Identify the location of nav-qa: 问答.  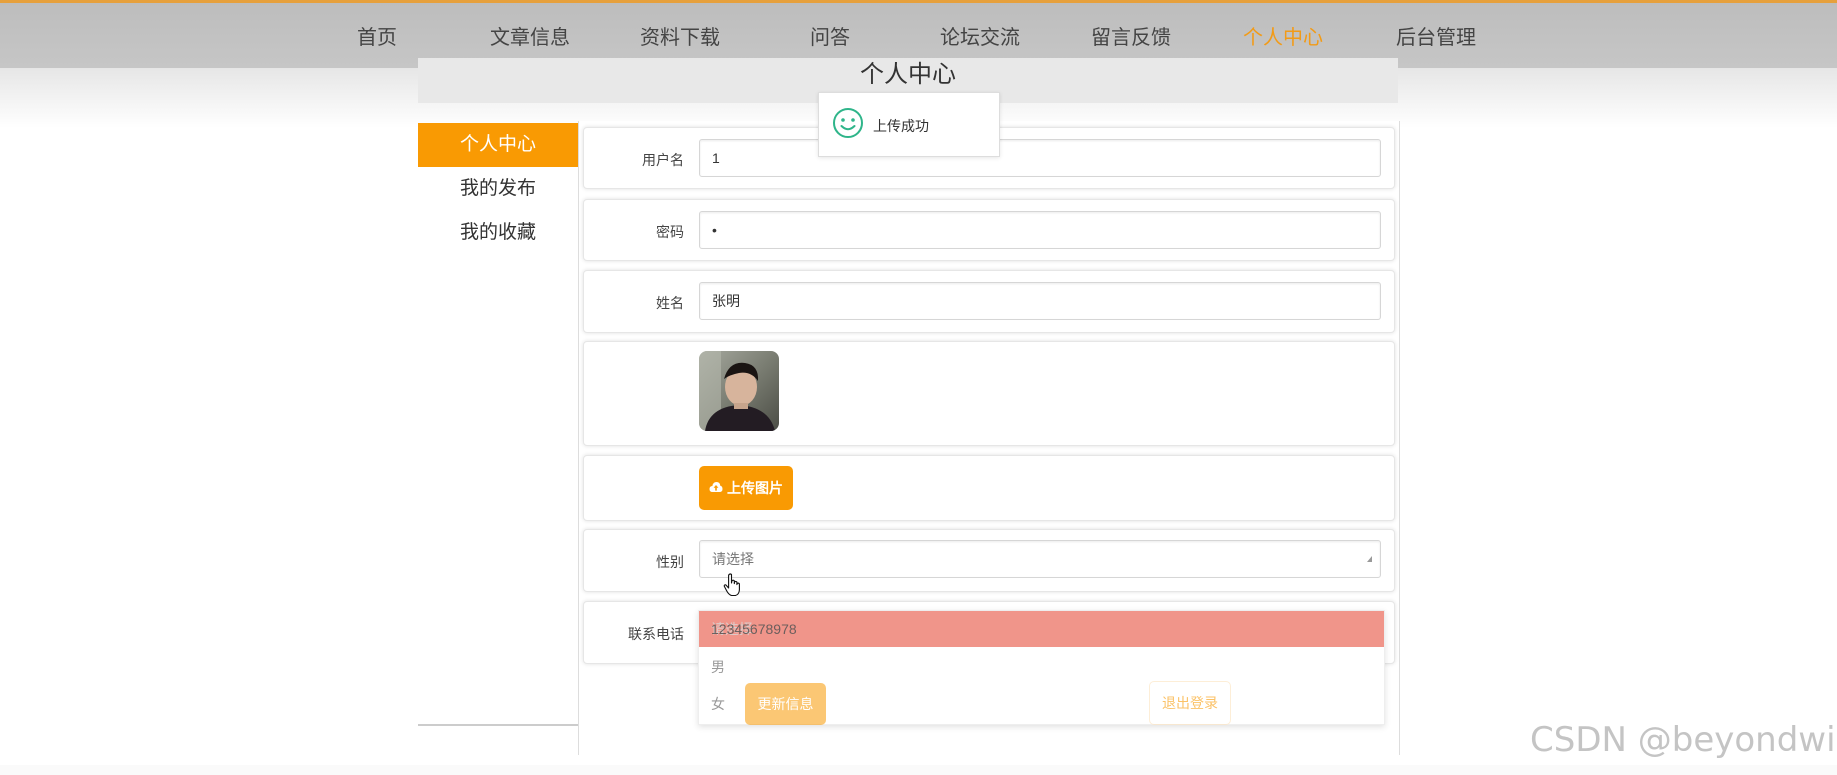
(830, 35).